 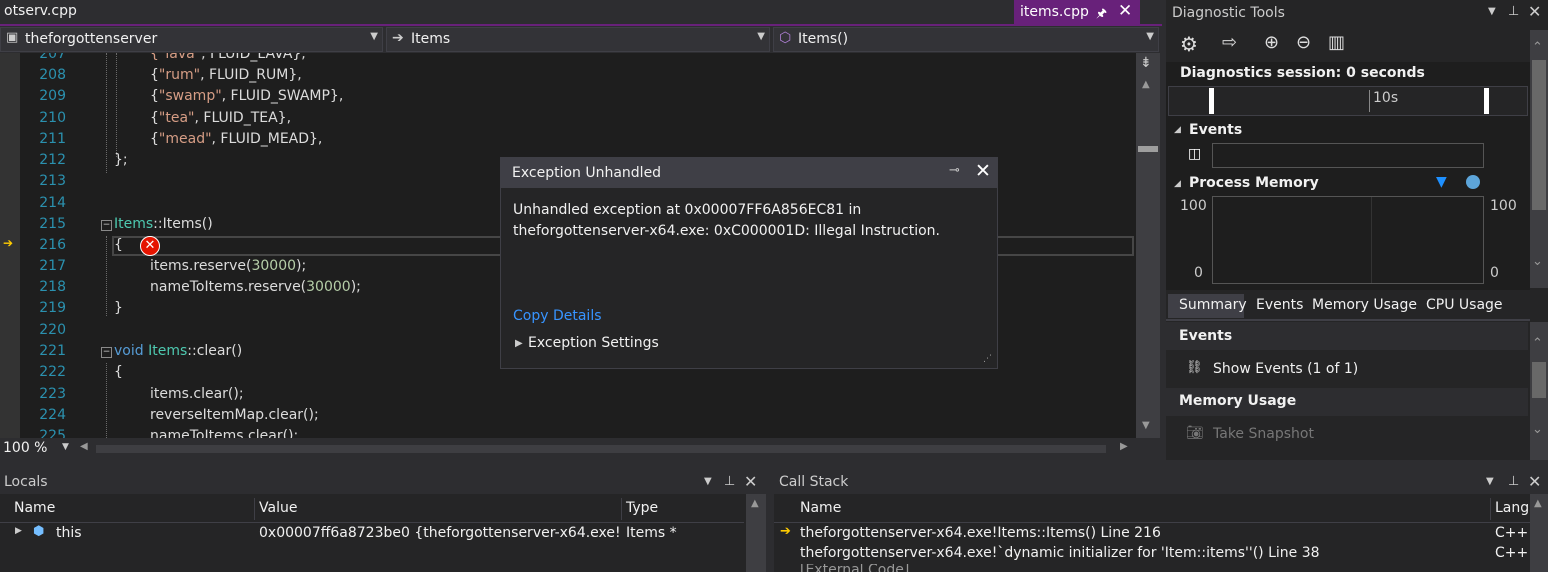 What do you see at coordinates (431, 39) in the screenshot?
I see `scope-dropdown-label: Items` at bounding box center [431, 39].